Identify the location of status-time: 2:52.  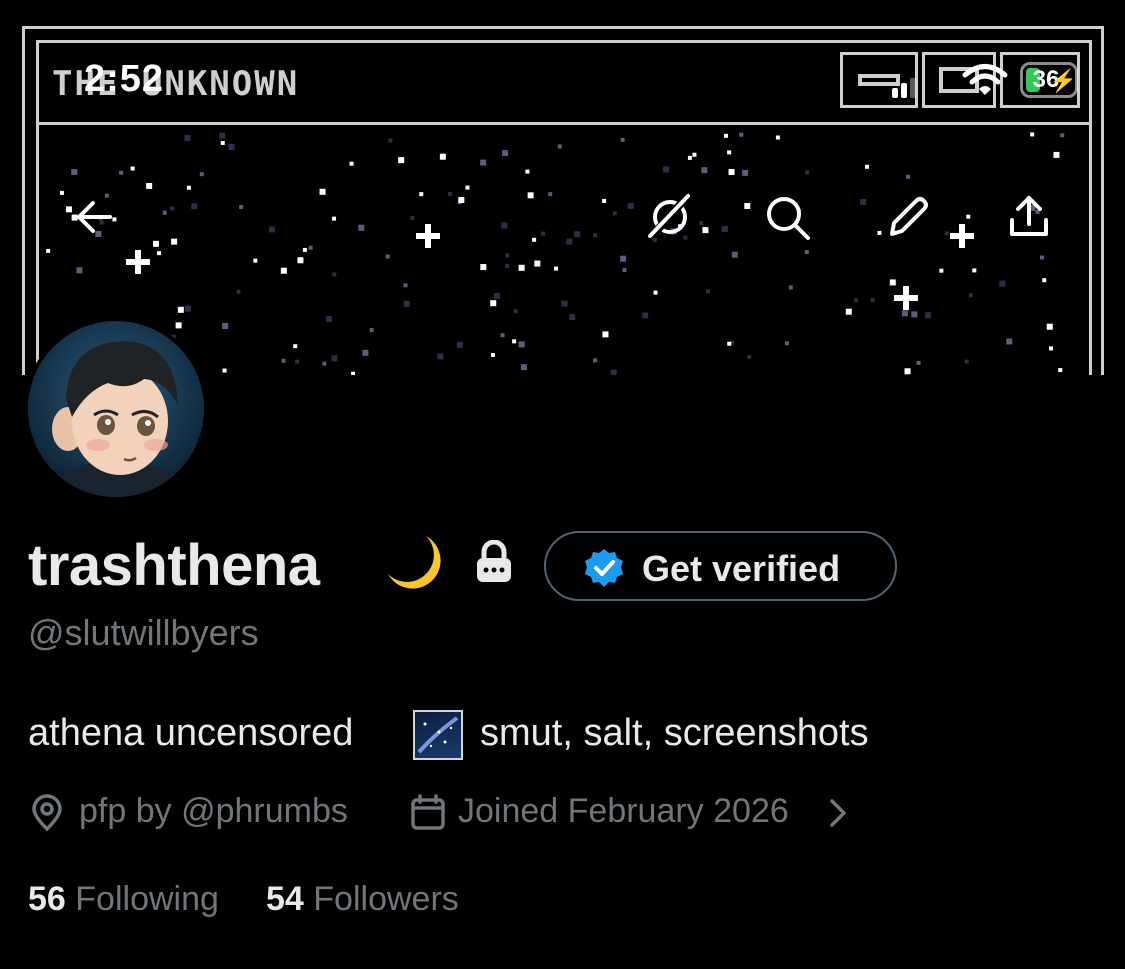
(124, 79).